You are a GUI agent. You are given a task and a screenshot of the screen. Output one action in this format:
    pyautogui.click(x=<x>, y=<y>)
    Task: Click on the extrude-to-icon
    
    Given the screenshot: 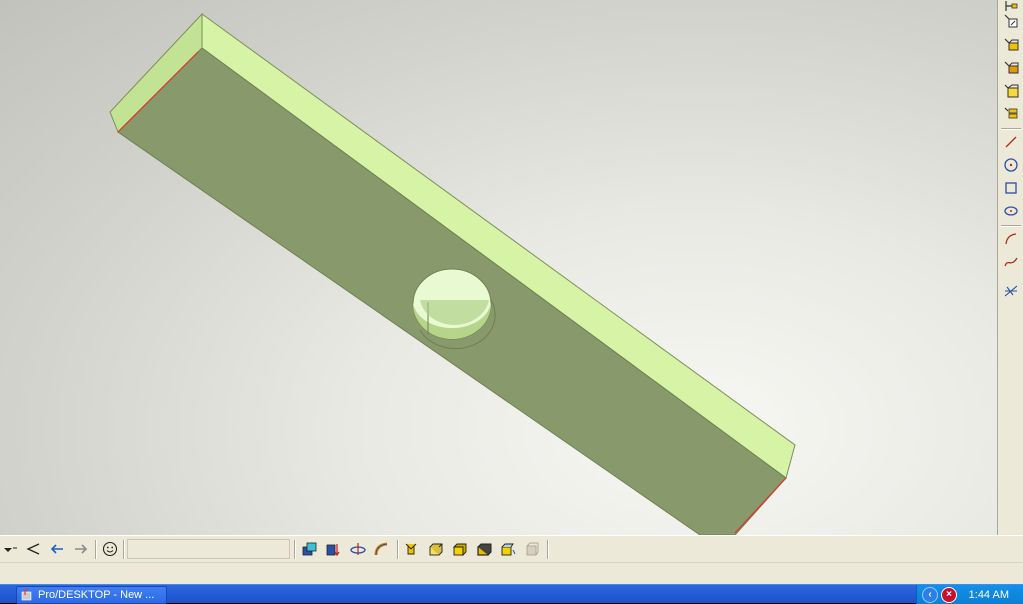 What is the action you would take?
    pyautogui.click(x=334, y=549)
    